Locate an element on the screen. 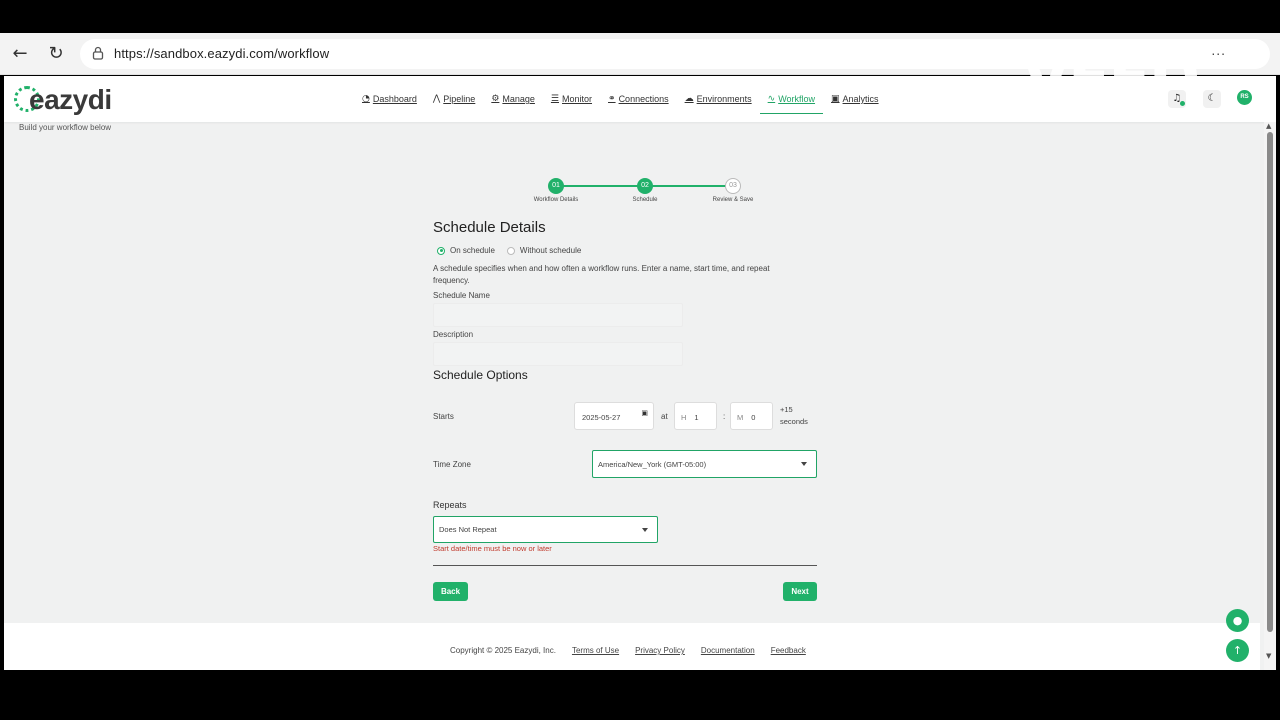 The image size is (1280, 720). calendar-icon: ▣ is located at coordinates (644, 413).